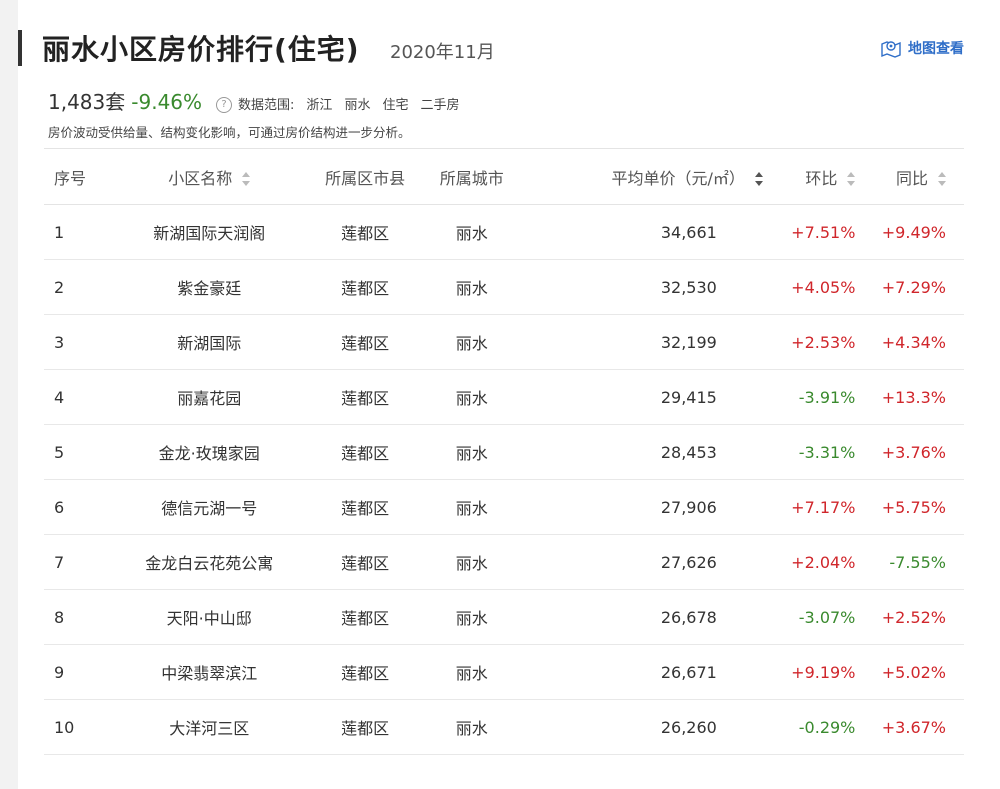  I want to click on cell-mom: -3.91%, so click(827, 397).